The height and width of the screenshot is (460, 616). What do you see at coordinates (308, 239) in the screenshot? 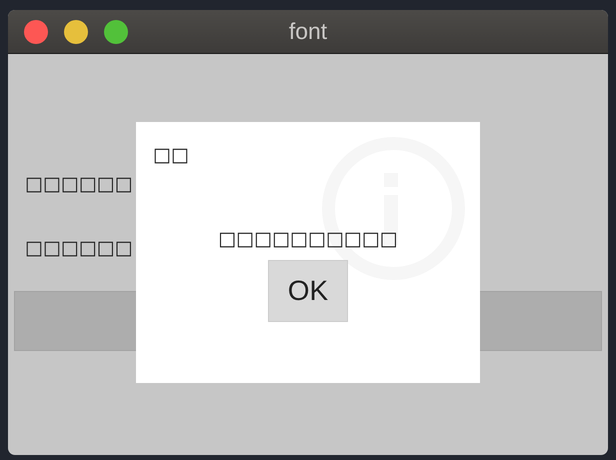
I see `dialog-message: □□□□□□□□□□` at bounding box center [308, 239].